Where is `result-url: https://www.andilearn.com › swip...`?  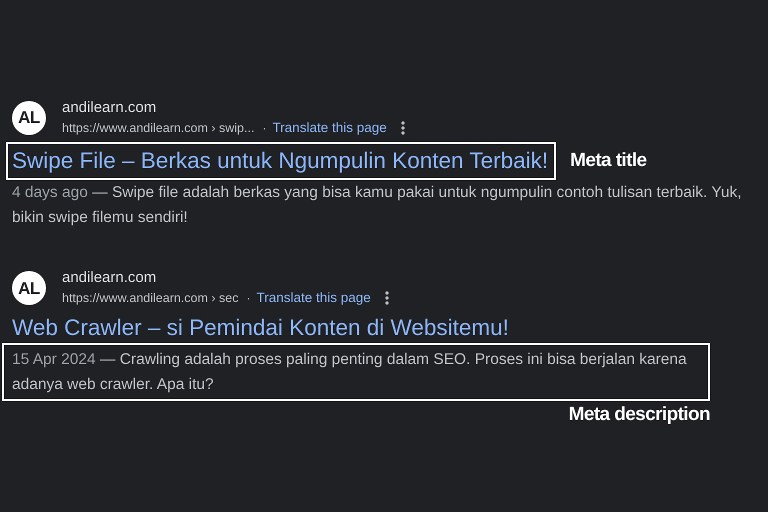 result-url: https://www.andilearn.com › swip... is located at coordinates (158, 129).